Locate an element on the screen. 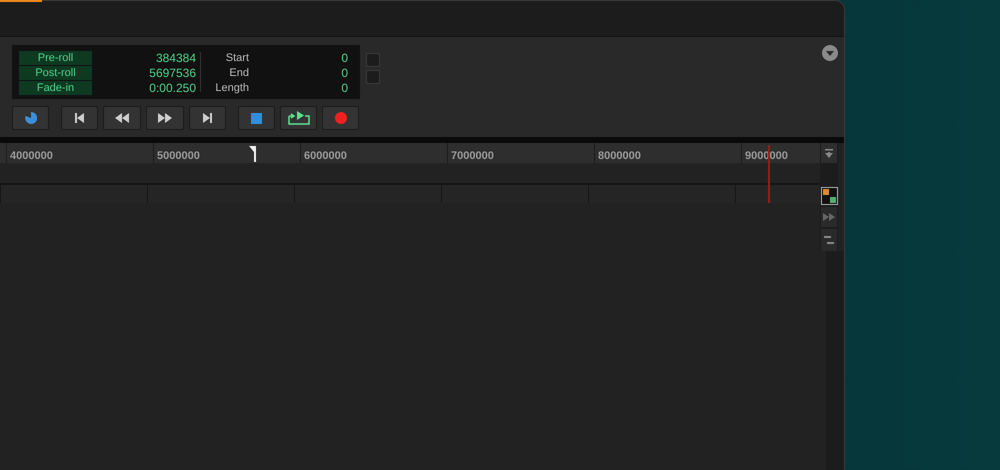 This screenshot has height=470, width=1000. skip-start-icon is located at coordinates (79, 118).